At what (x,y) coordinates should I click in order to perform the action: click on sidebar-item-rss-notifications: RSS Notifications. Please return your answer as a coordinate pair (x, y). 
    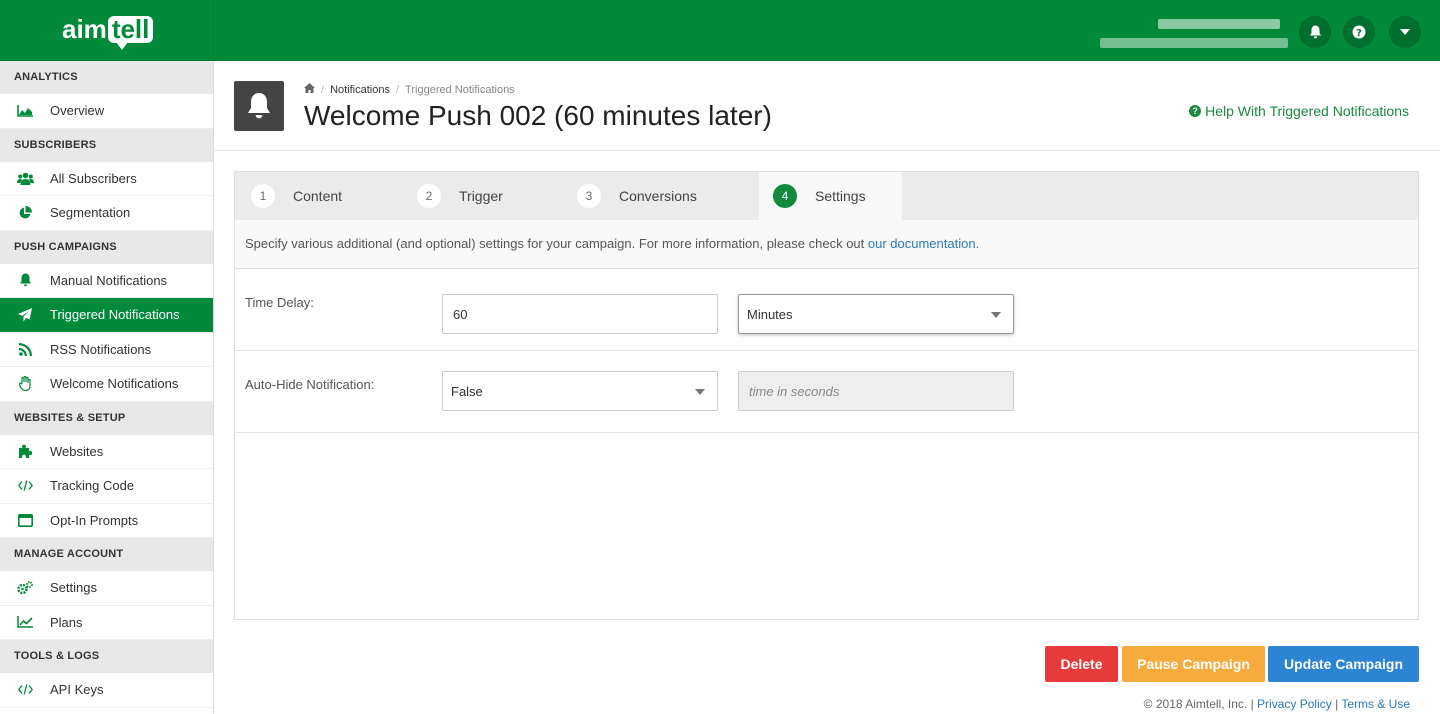
    Looking at the image, I should click on (106, 350).